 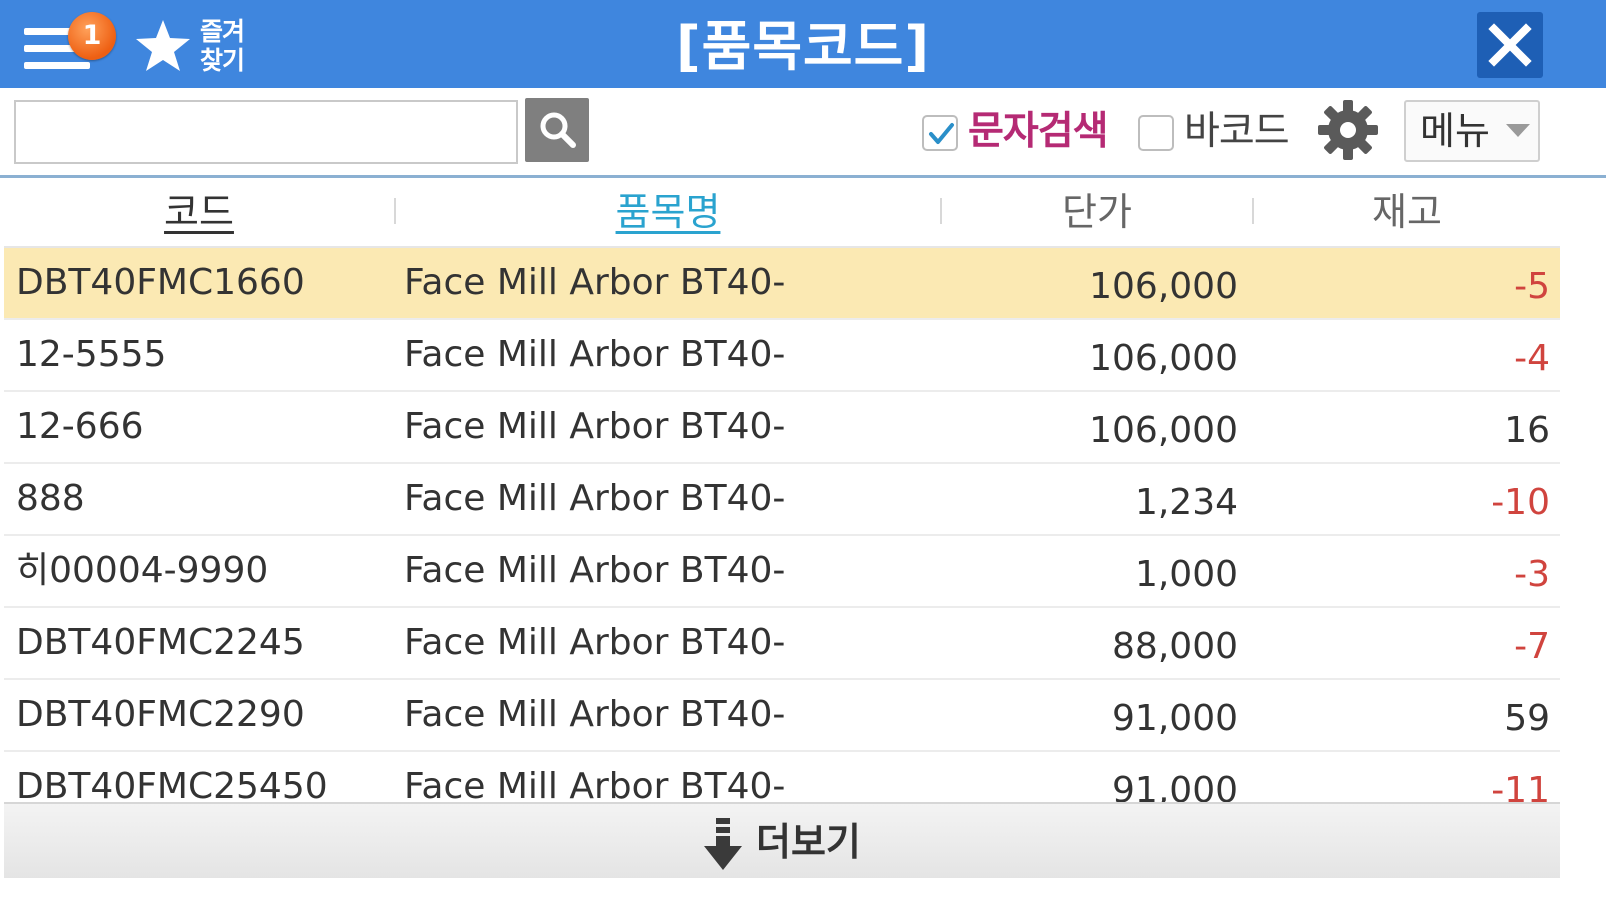 I want to click on column-header-name: 품목명, so click(x=668, y=212).